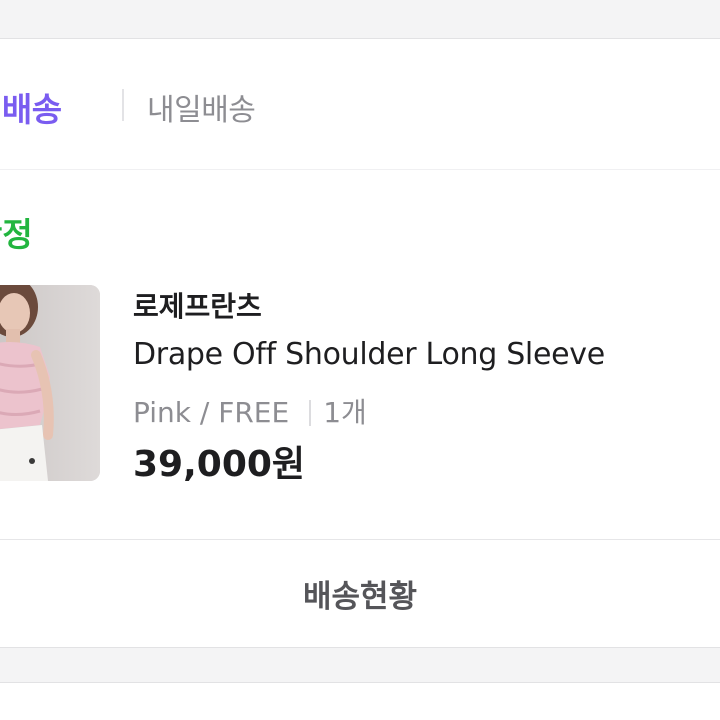  I want to click on delivery-tracking-button: 배송현황, so click(360, 593).